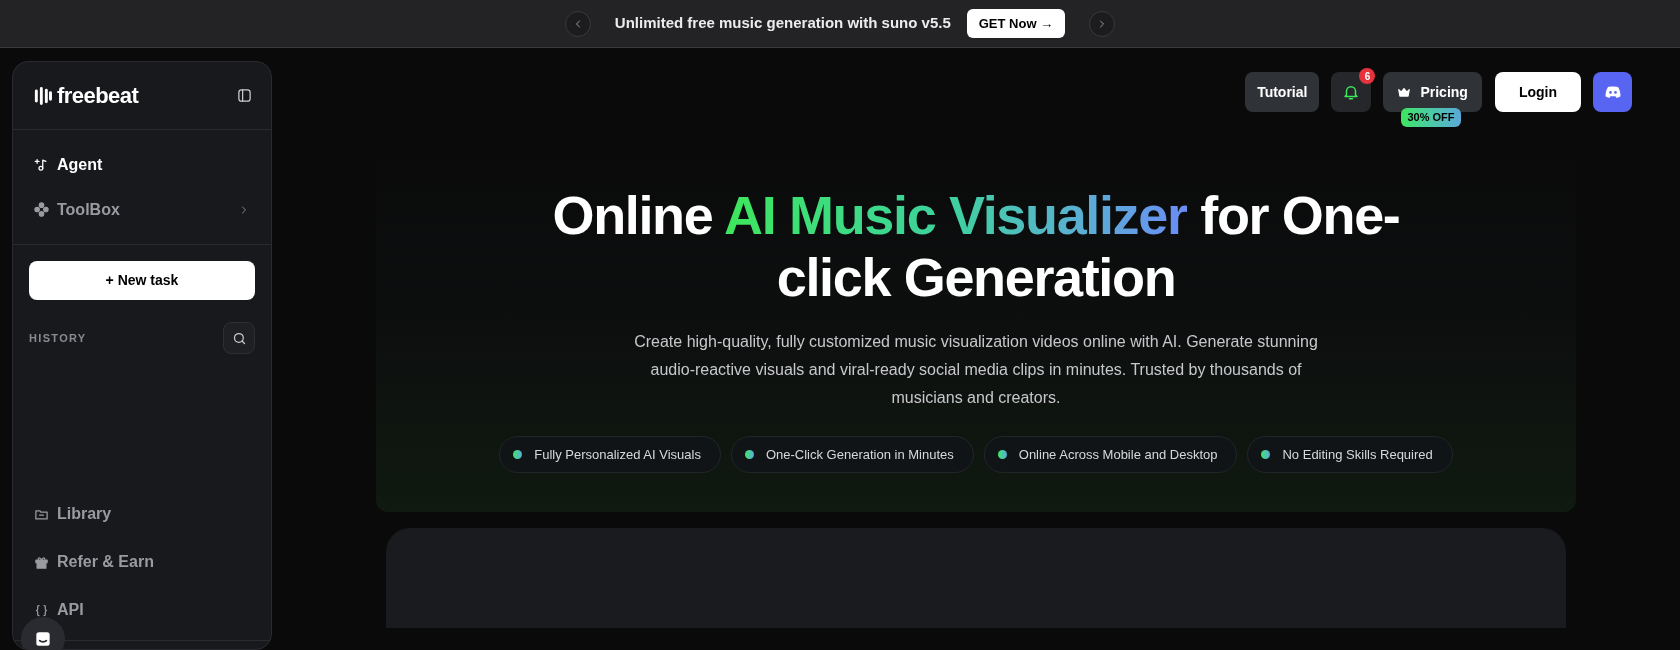 The height and width of the screenshot is (650, 1680). What do you see at coordinates (142, 209) in the screenshot?
I see `nav-item: ToolBox` at bounding box center [142, 209].